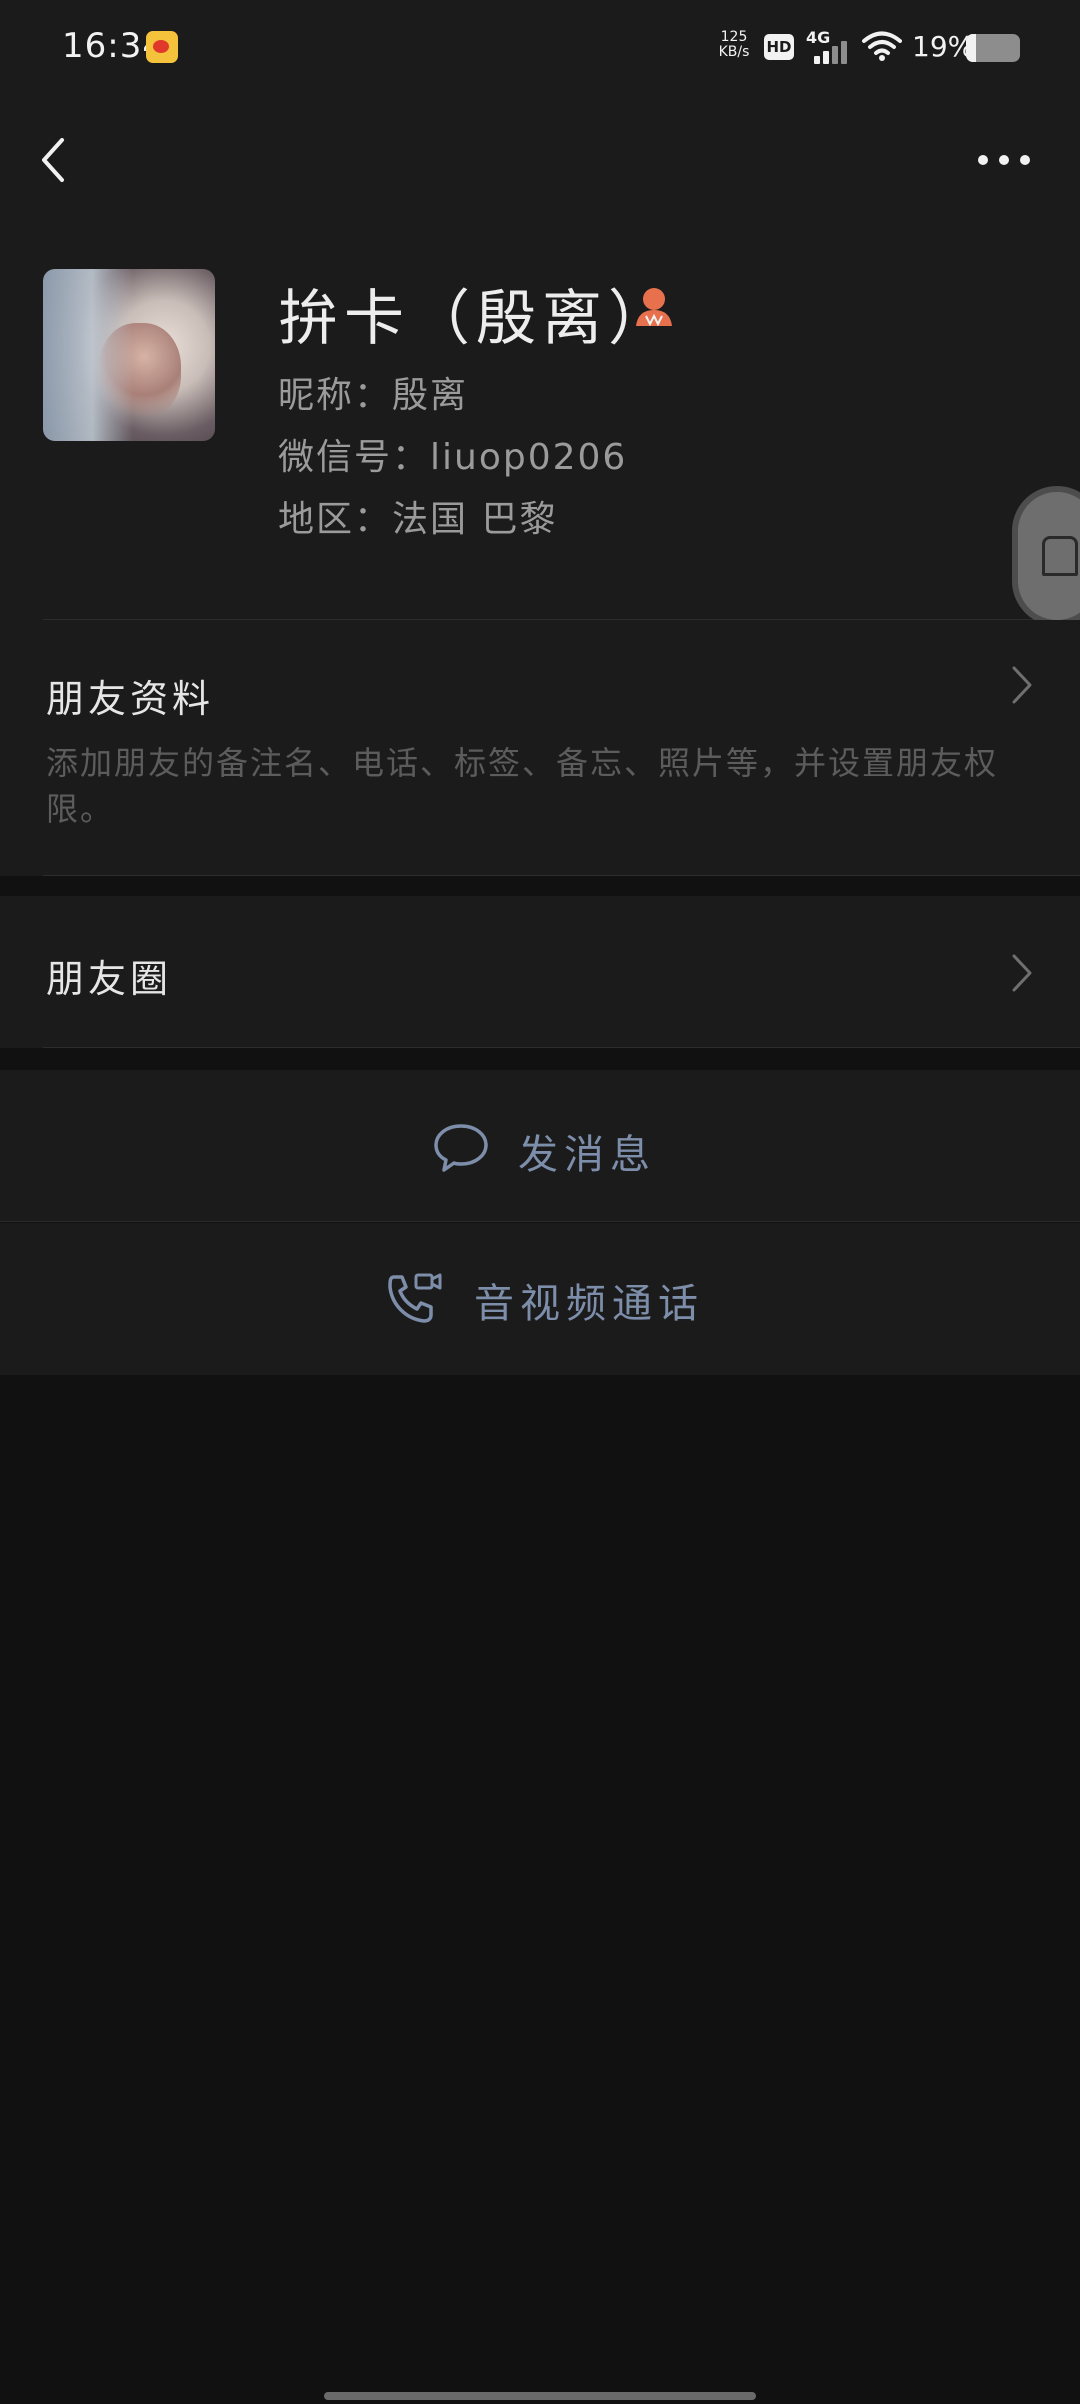 This screenshot has height=2404, width=1080. Describe the element at coordinates (418, 519) in the screenshot. I see `region-text: 地区：法国 巴黎` at that location.